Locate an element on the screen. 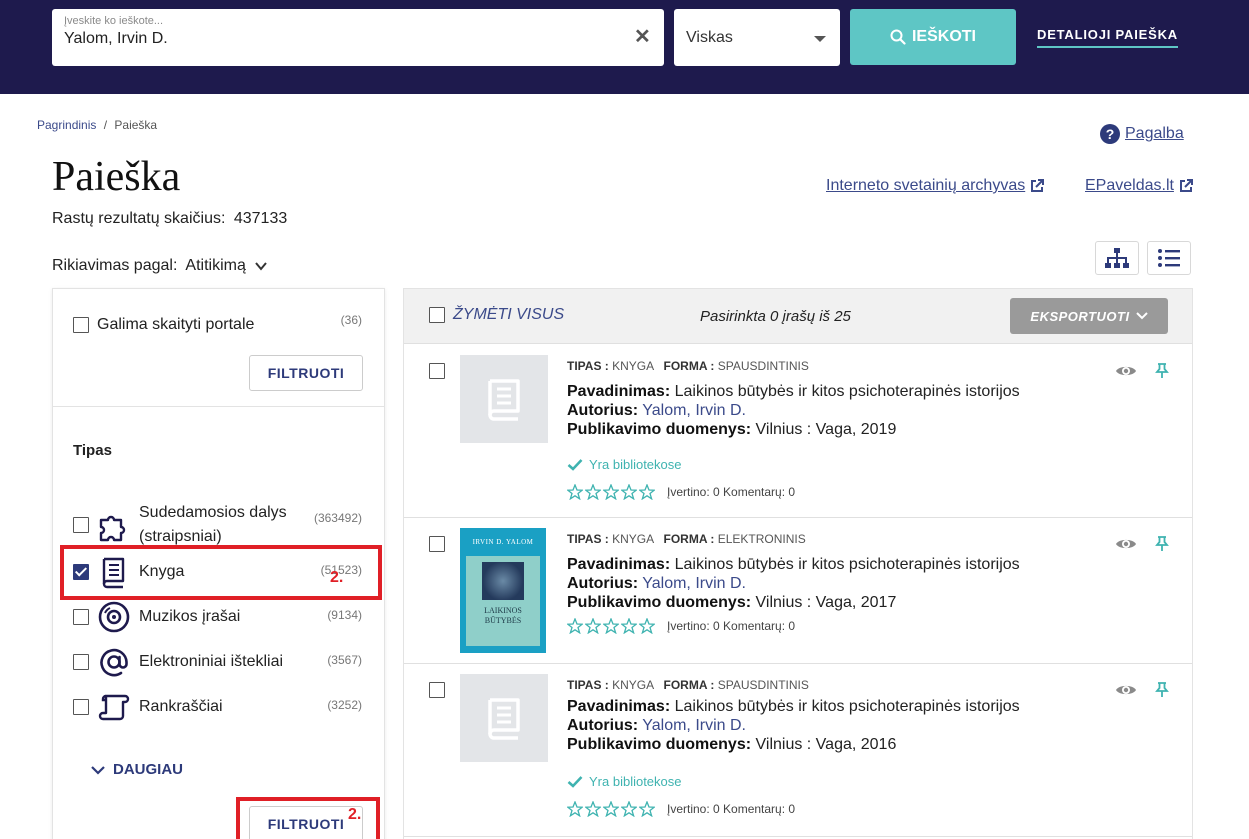 This screenshot has width=1249, height=839. search-input: Yalom, Irvin D. is located at coordinates (116, 39).